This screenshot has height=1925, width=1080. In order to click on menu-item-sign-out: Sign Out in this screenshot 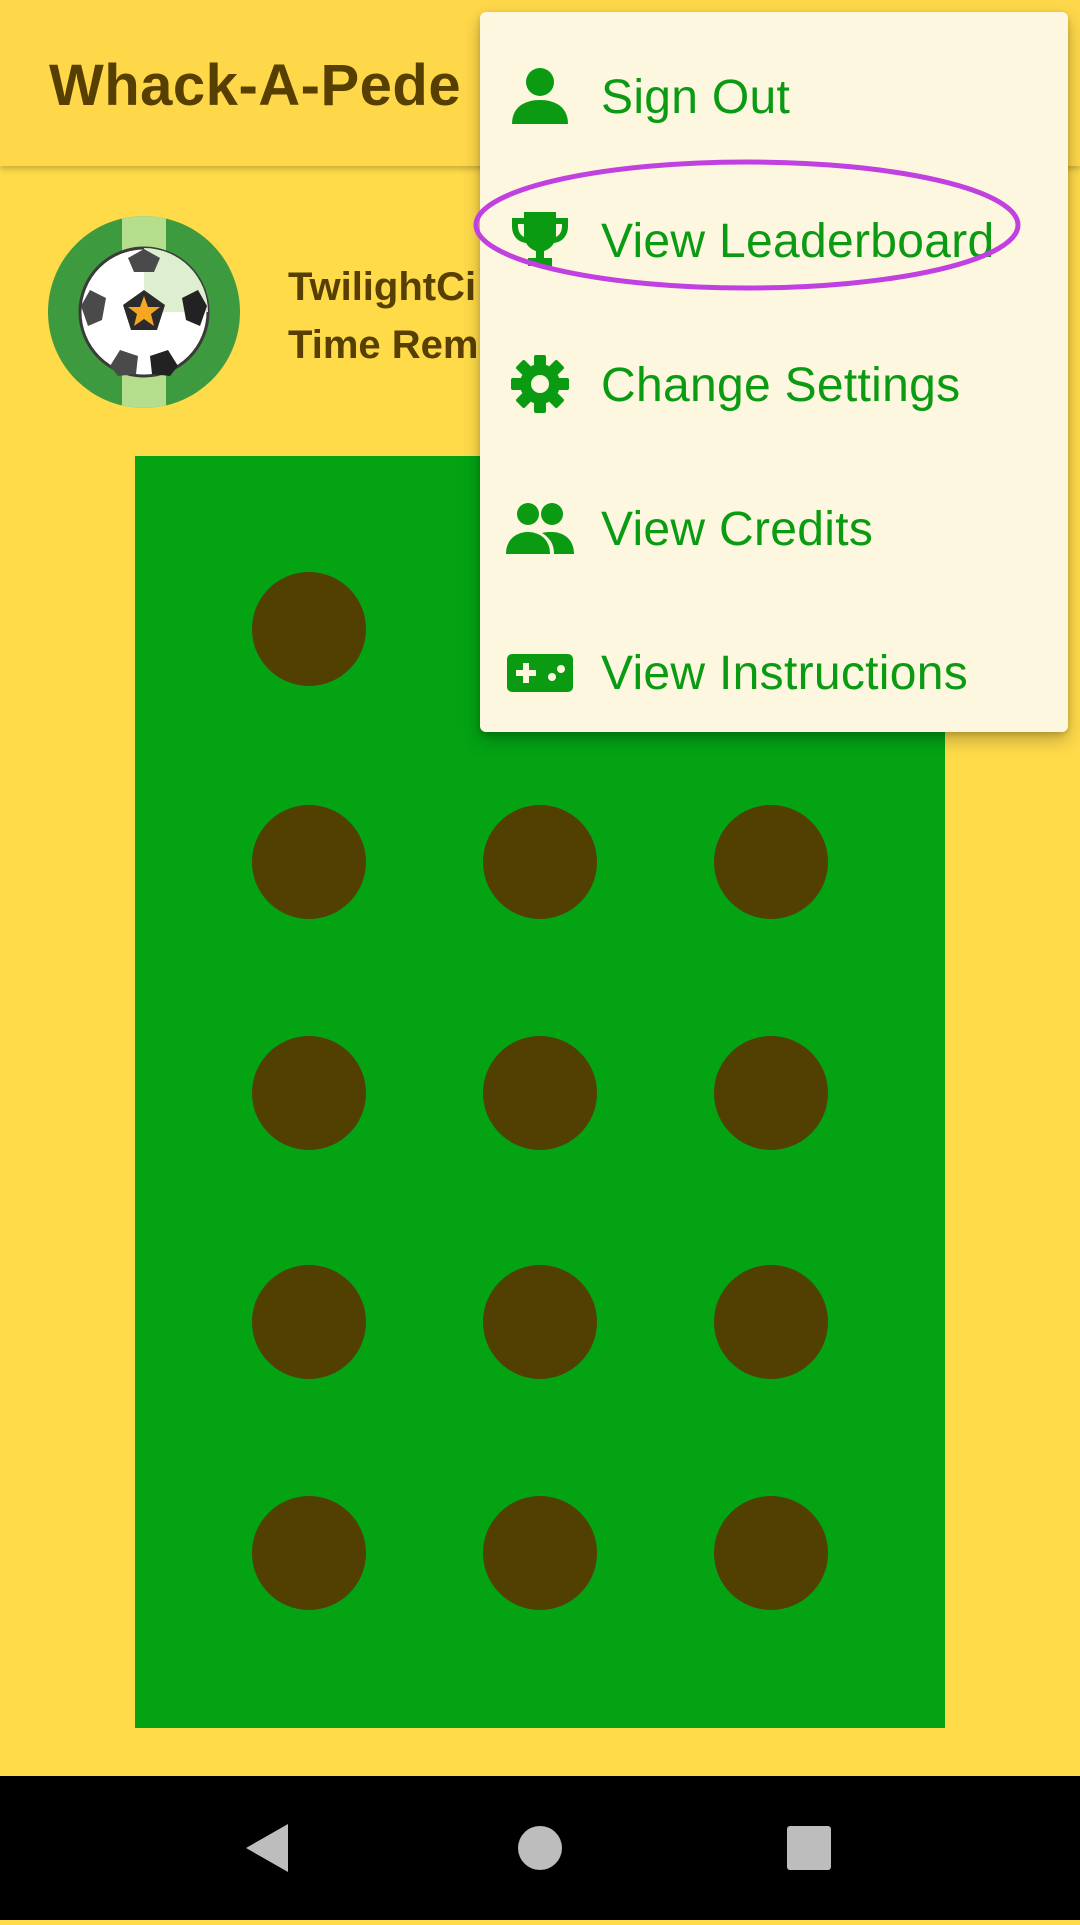, I will do `click(774, 96)`.